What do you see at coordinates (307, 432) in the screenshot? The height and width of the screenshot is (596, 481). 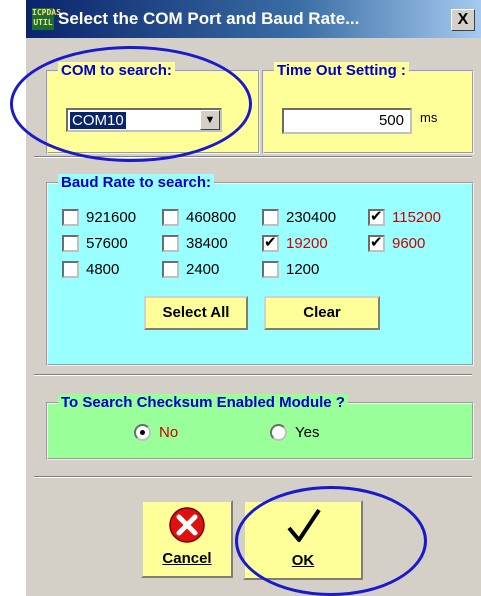 I see `radio-yes-label: Yes` at bounding box center [307, 432].